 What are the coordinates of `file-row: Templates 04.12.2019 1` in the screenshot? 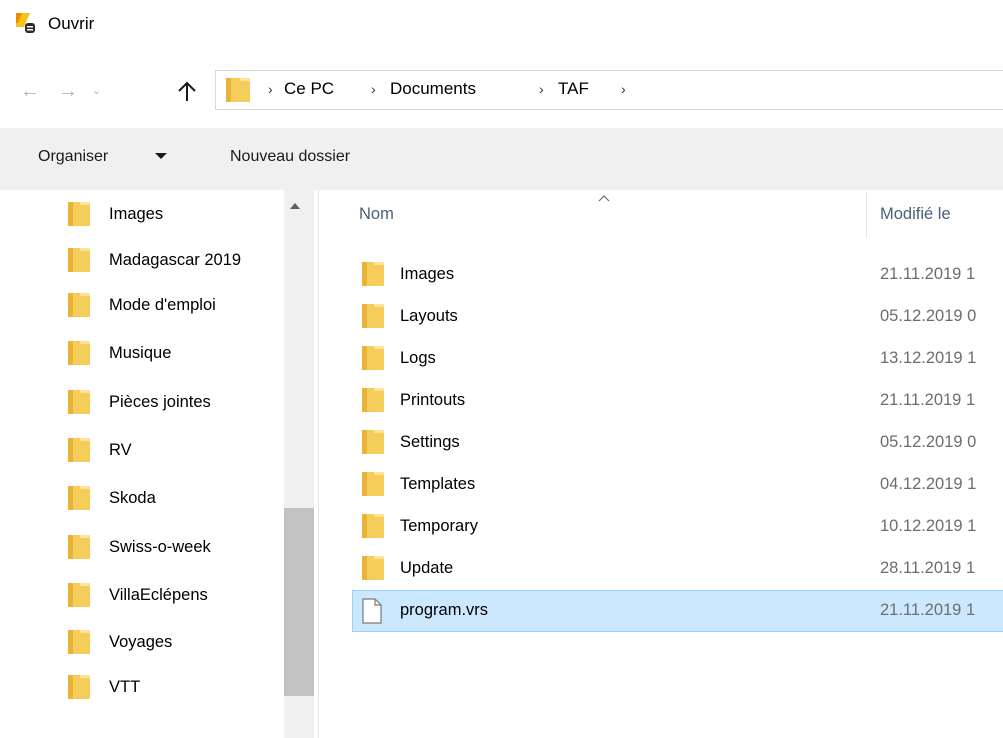 It's located at (677, 485).